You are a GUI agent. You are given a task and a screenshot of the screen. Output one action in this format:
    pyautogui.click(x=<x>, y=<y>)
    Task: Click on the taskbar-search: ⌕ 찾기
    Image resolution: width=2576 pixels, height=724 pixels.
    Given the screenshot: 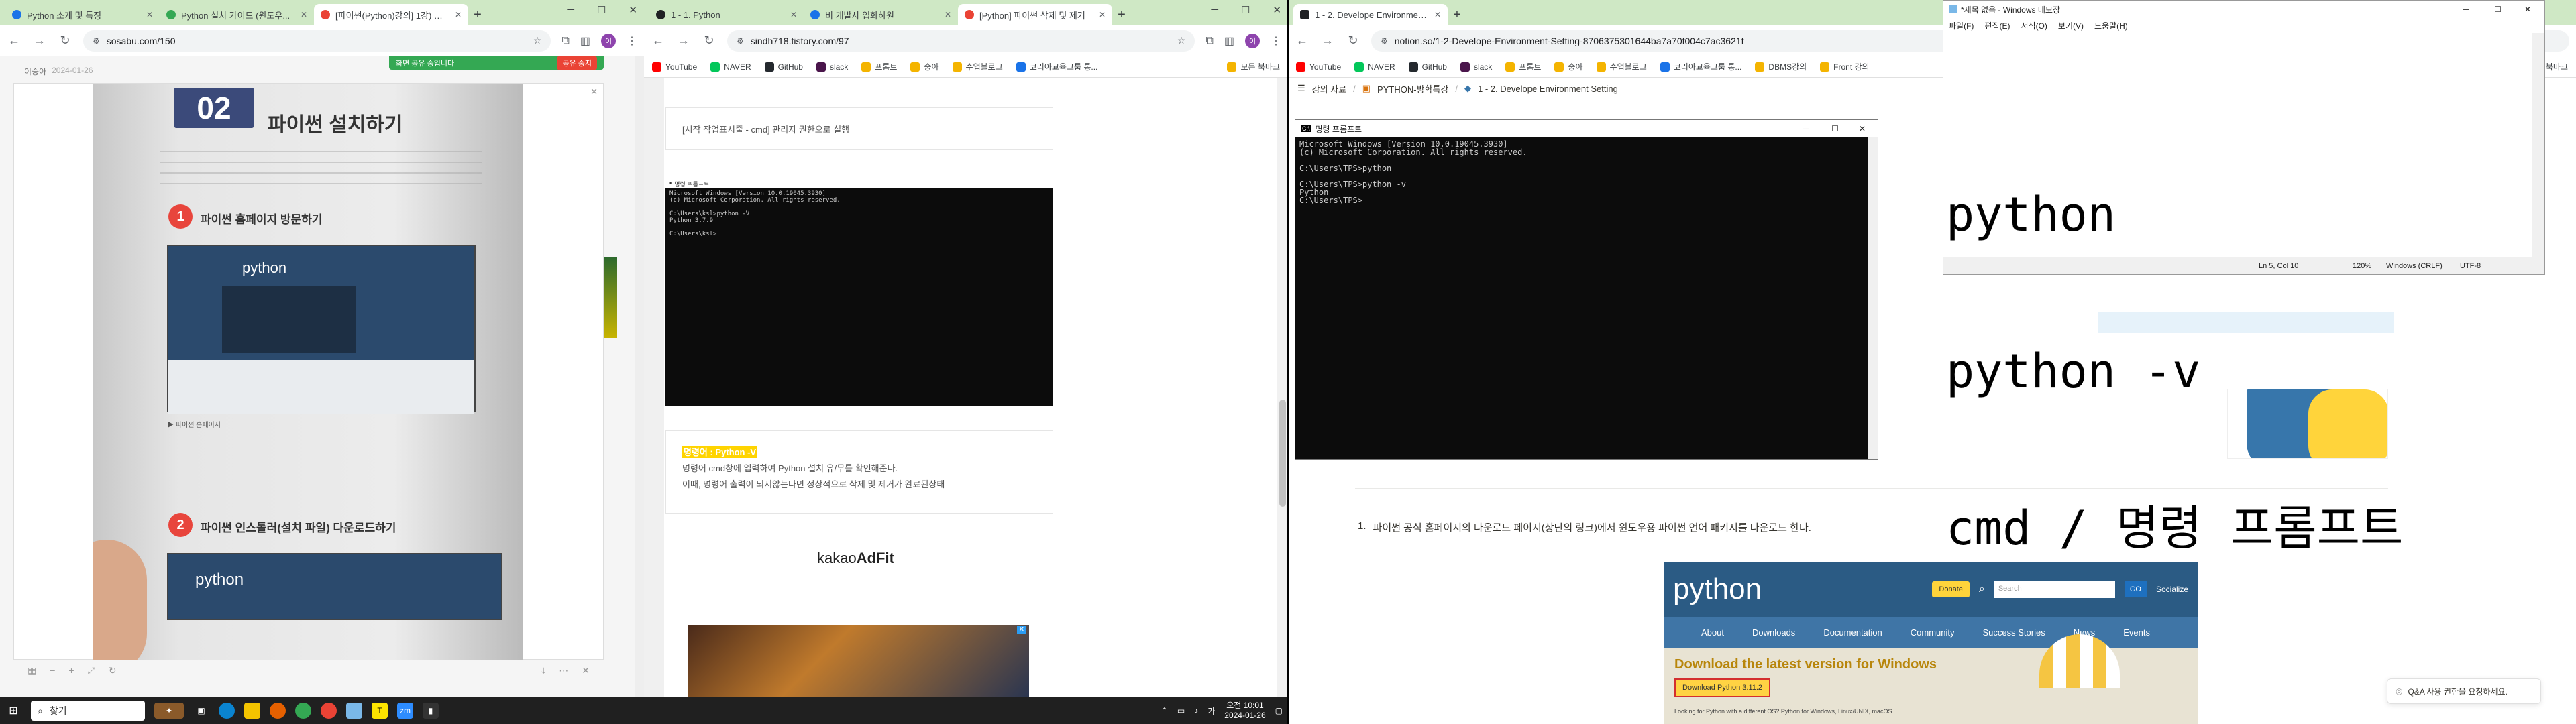 What is the action you would take?
    pyautogui.click(x=88, y=711)
    